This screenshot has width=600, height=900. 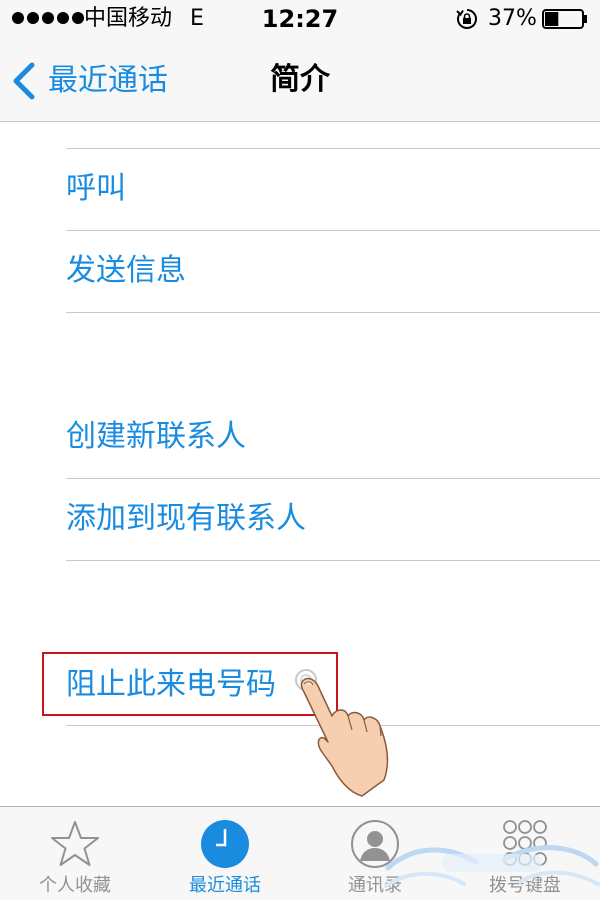 What do you see at coordinates (225, 844) in the screenshot?
I see `clock-icon` at bounding box center [225, 844].